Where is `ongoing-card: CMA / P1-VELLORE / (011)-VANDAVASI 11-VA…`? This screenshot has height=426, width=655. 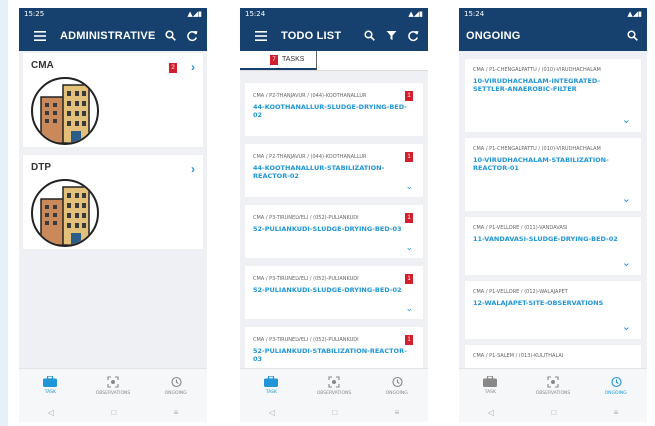 ongoing-card: CMA / P1-VELLORE / (011)-VANDAVASI 11-VA… is located at coordinates (553, 246).